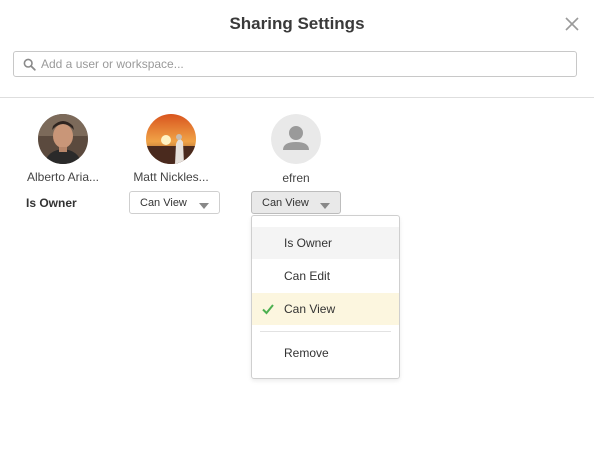 The width and height of the screenshot is (594, 450). I want to click on user-card: efren, so click(296, 149).